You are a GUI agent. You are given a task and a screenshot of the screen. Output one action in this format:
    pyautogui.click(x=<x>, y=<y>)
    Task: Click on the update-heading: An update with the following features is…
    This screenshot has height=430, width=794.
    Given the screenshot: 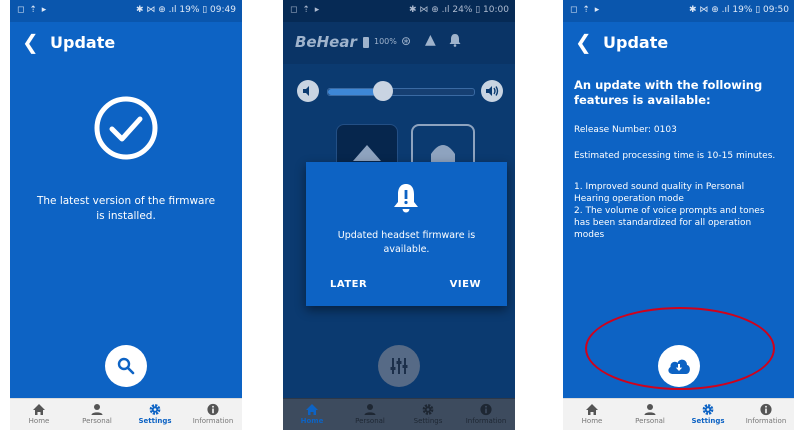 What is the action you would take?
    pyautogui.click(x=668, y=92)
    